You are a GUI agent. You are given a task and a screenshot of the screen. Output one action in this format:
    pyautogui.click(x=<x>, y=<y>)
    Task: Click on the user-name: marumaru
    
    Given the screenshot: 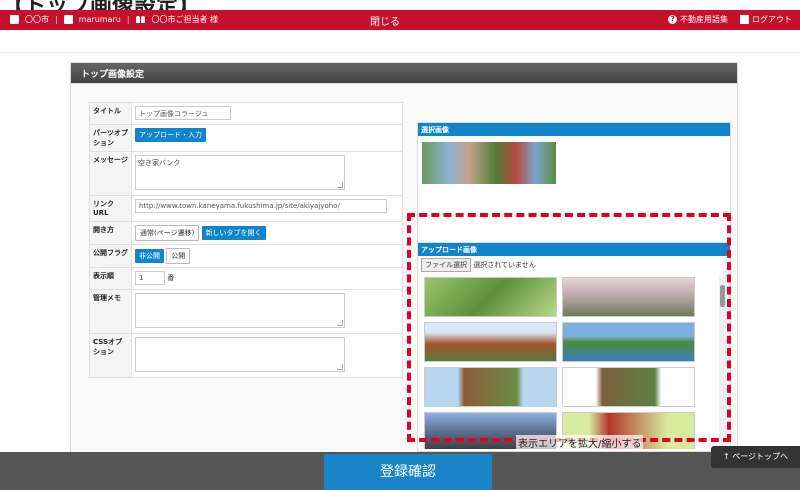 What is the action you would take?
    pyautogui.click(x=99, y=19)
    